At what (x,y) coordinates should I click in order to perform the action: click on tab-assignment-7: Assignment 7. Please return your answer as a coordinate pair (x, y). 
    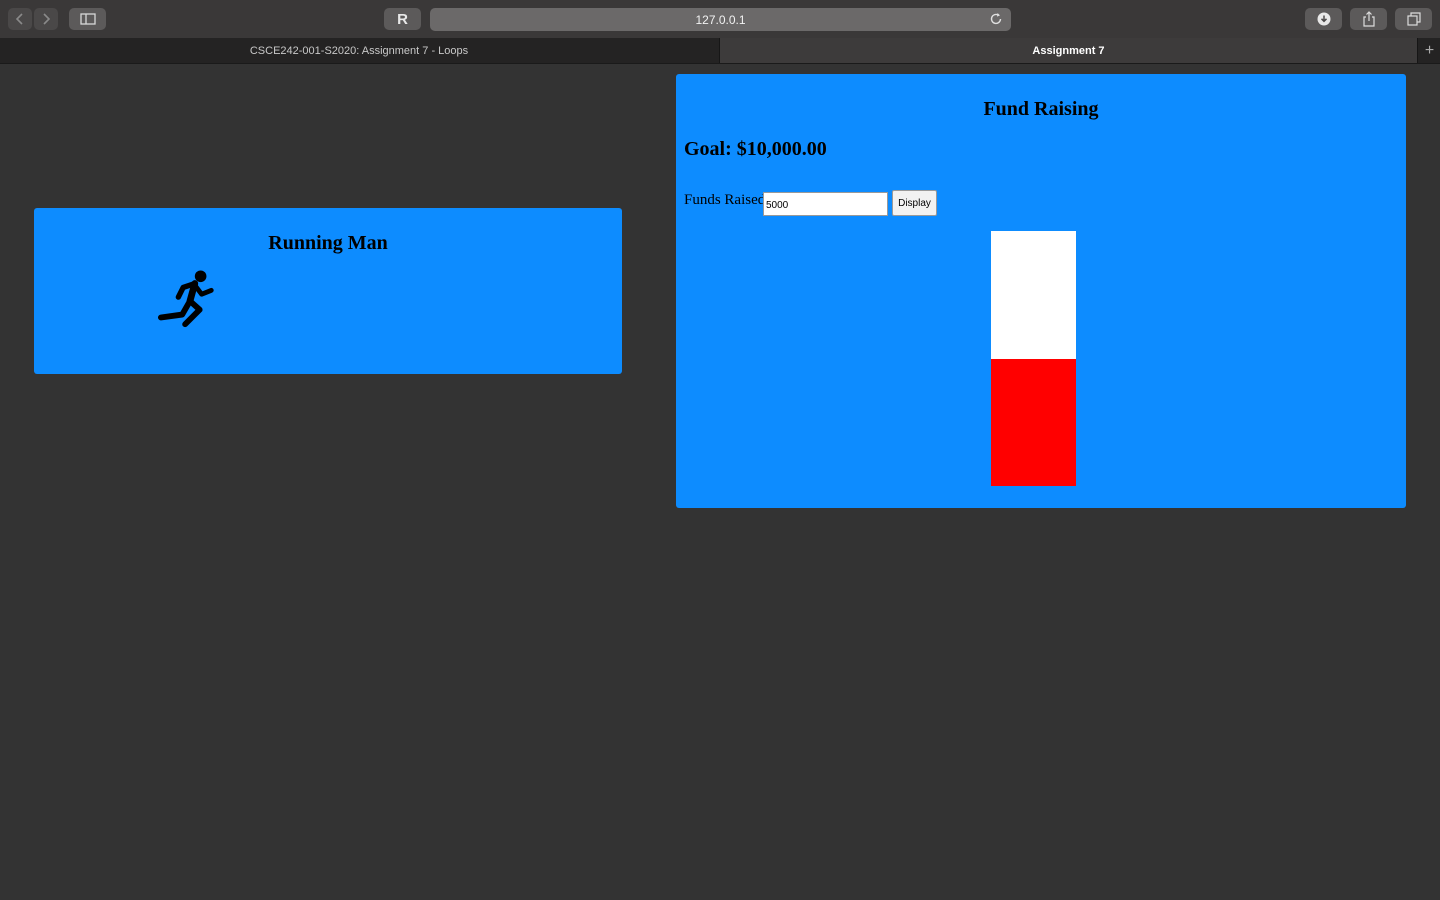
    Looking at the image, I should click on (1068, 50).